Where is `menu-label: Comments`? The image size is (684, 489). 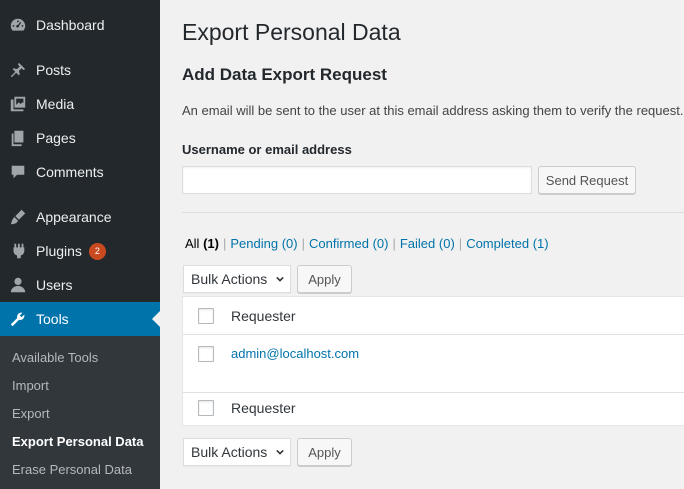
menu-label: Comments is located at coordinates (70, 172).